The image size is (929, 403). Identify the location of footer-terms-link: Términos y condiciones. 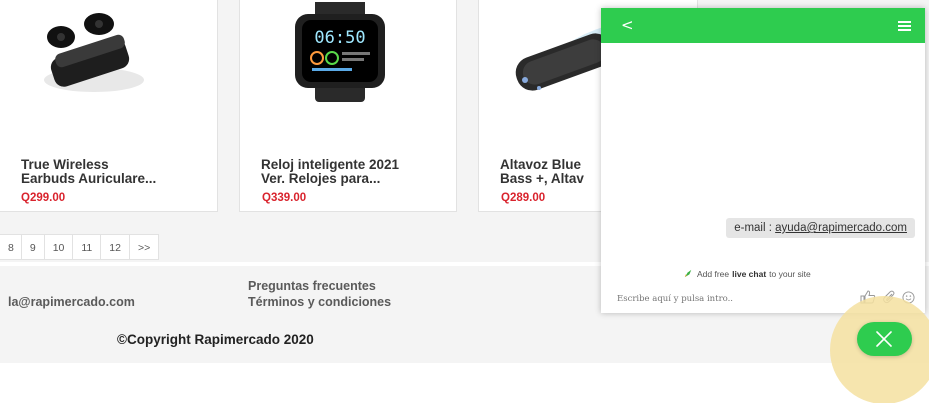
(319, 302).